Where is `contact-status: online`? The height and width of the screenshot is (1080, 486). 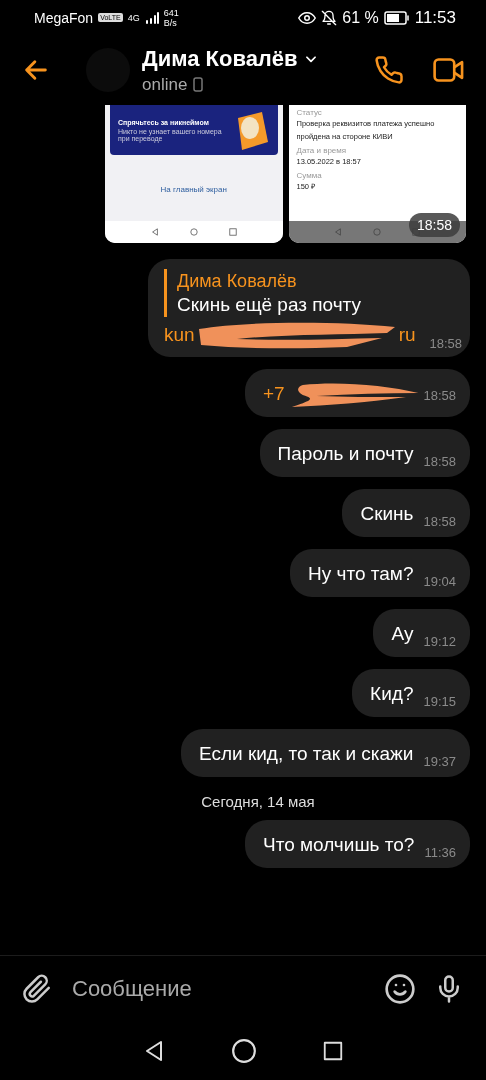
contact-status: online is located at coordinates (165, 84).